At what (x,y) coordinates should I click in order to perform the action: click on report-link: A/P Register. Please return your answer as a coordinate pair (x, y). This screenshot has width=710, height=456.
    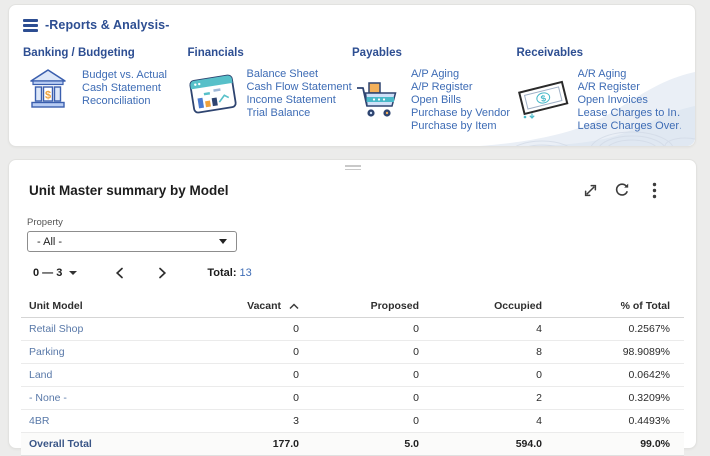
    Looking at the image, I should click on (460, 87).